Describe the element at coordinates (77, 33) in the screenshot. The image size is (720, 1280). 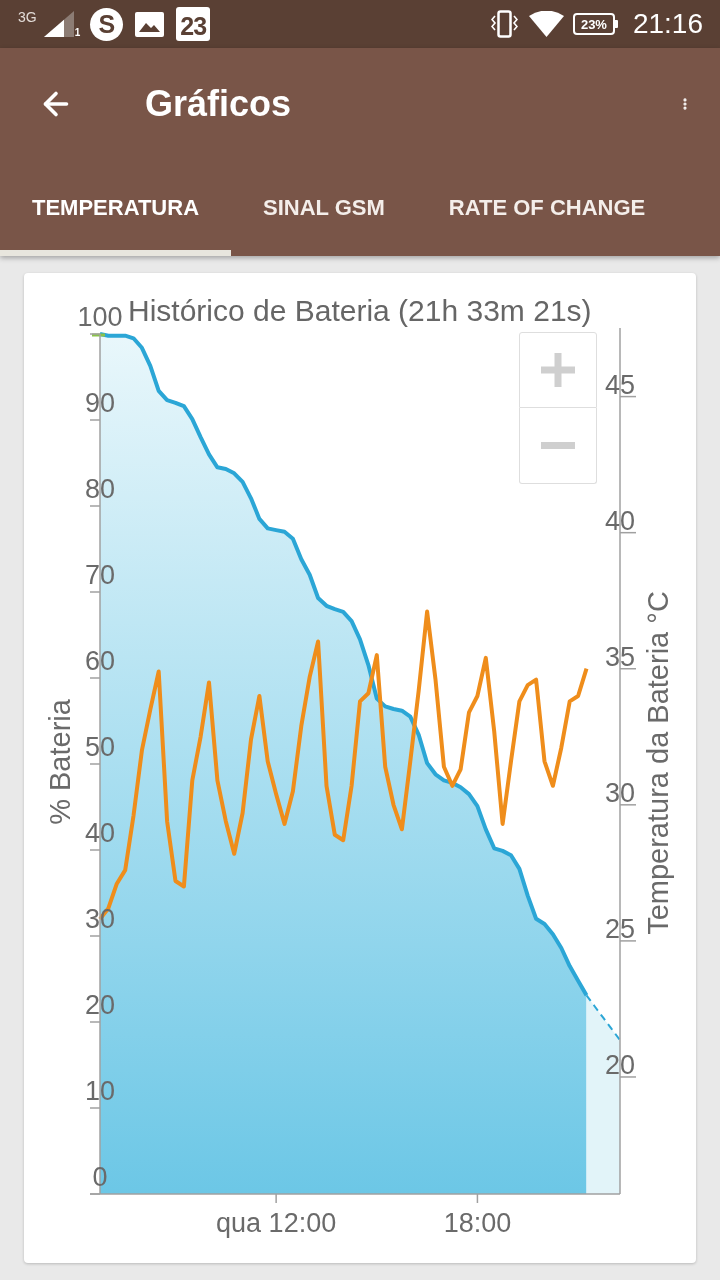
I see `sim-number: 1` at that location.